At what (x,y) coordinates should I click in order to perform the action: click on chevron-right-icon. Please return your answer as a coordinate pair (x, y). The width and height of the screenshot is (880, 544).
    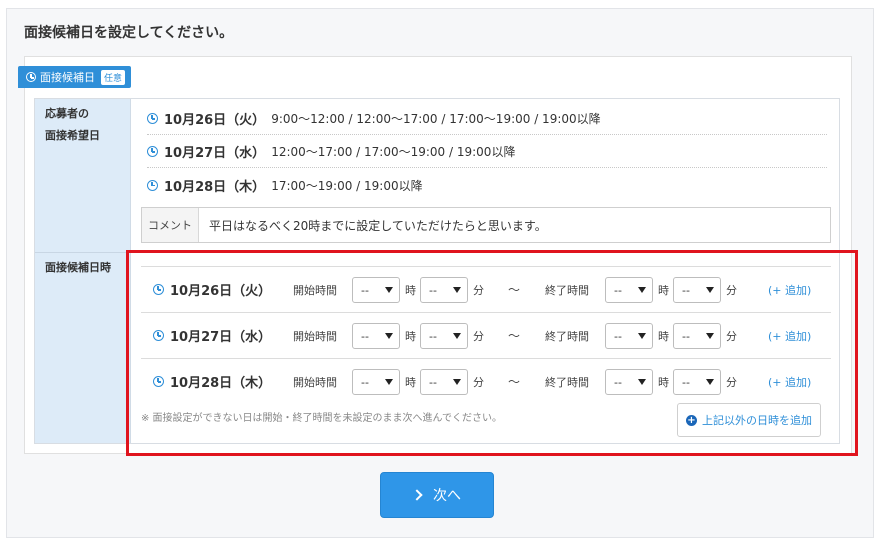
    Looking at the image, I should click on (417, 495).